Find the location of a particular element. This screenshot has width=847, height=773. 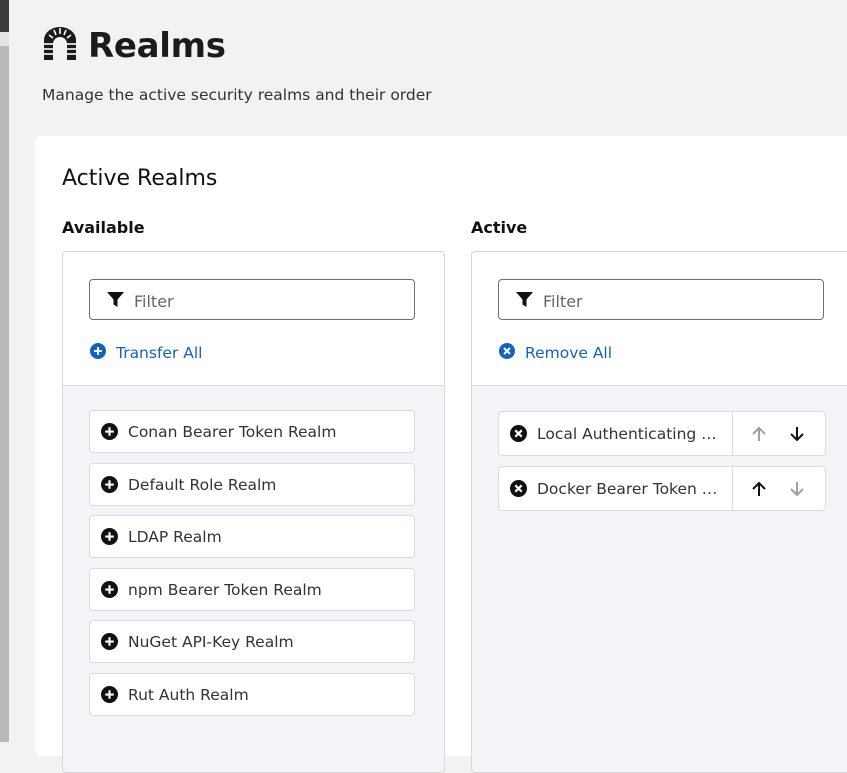

remove-all-label: Remove All is located at coordinates (569, 353).